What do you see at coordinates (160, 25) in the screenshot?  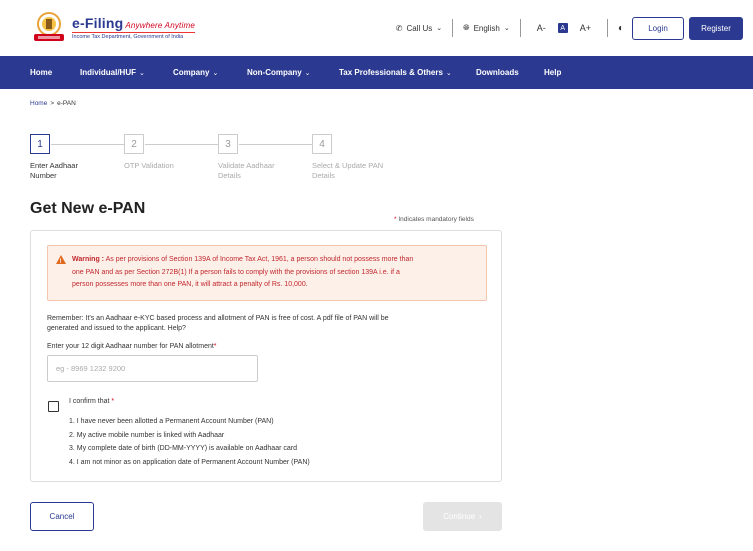 I see `logo-tagline: Anywhere Anytime` at bounding box center [160, 25].